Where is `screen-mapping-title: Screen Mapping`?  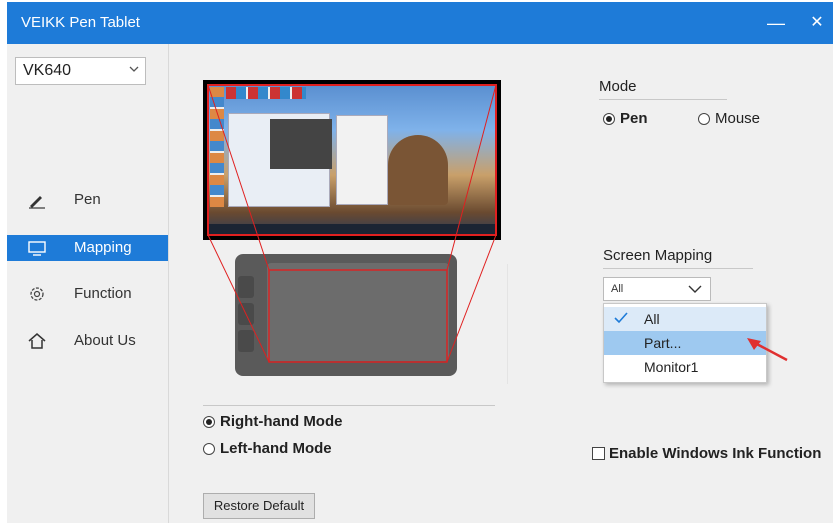
screen-mapping-title: Screen Mapping is located at coordinates (658, 255).